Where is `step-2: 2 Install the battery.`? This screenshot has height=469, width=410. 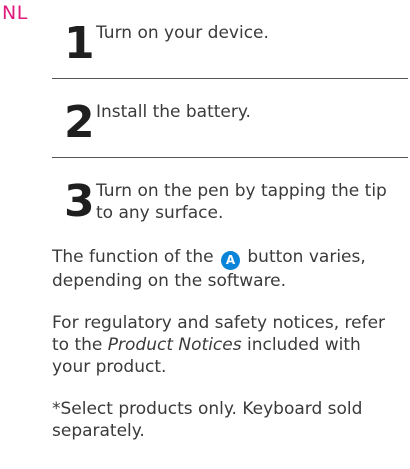
step-2: 2 Install the battery. is located at coordinates (230, 118).